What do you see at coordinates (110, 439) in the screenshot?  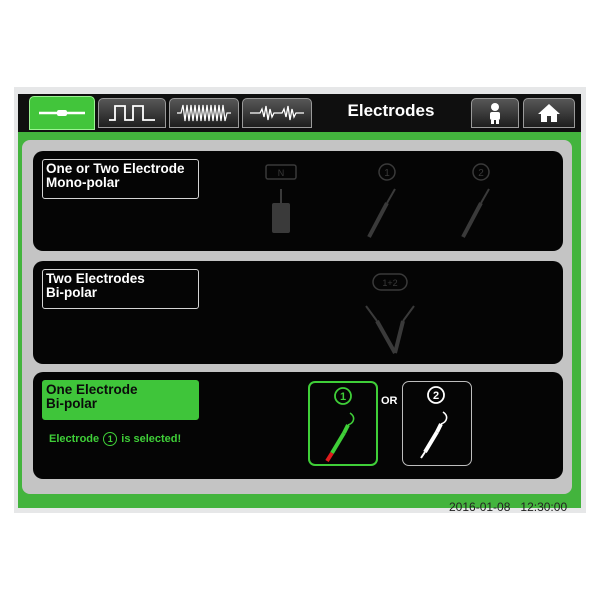 I see `status-electrode-number: 1` at bounding box center [110, 439].